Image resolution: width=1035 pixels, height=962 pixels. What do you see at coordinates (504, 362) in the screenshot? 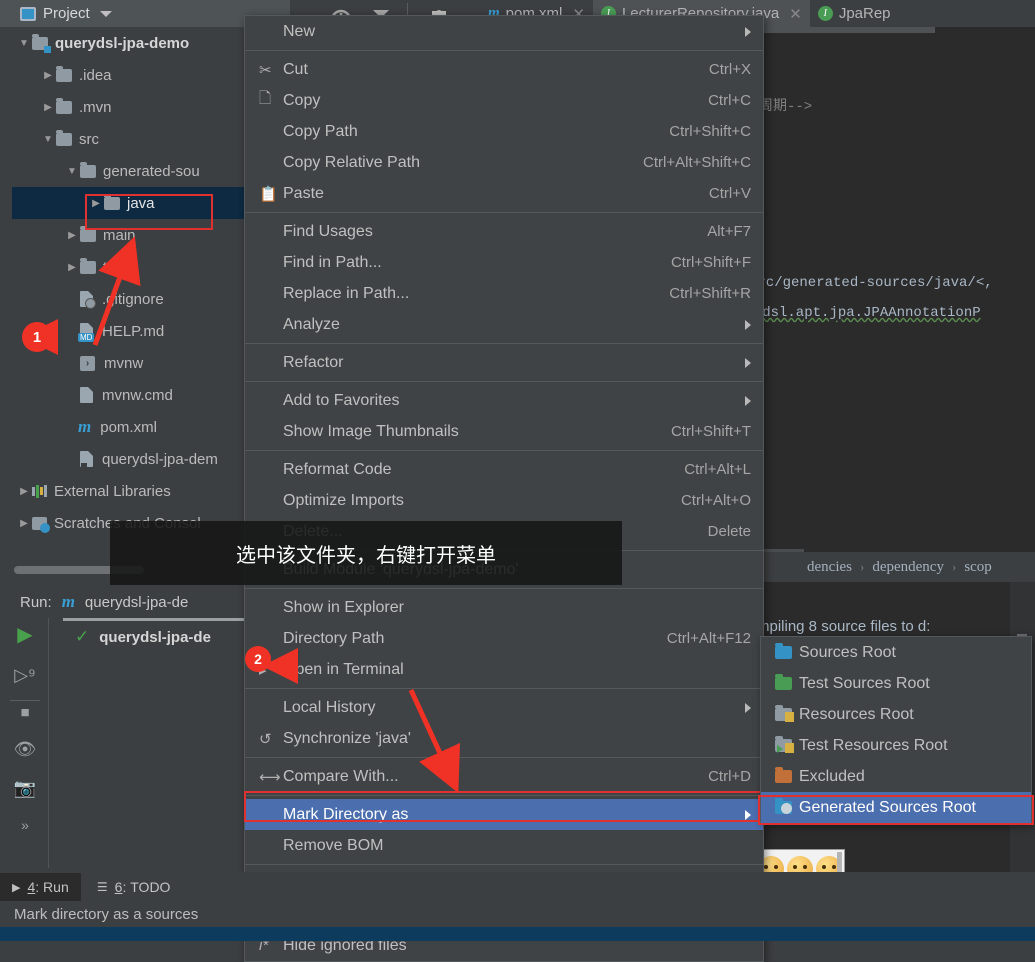
I see `menu-item-refactor: Refactor` at bounding box center [504, 362].